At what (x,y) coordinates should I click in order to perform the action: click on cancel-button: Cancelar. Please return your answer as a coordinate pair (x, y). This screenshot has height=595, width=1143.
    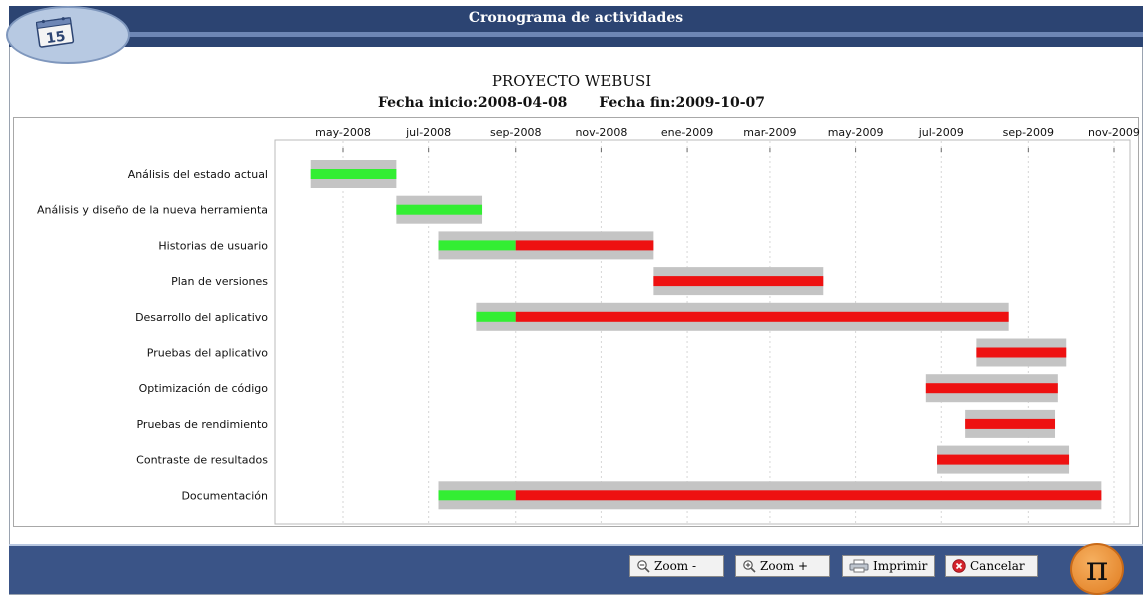
    Looking at the image, I should click on (991, 566).